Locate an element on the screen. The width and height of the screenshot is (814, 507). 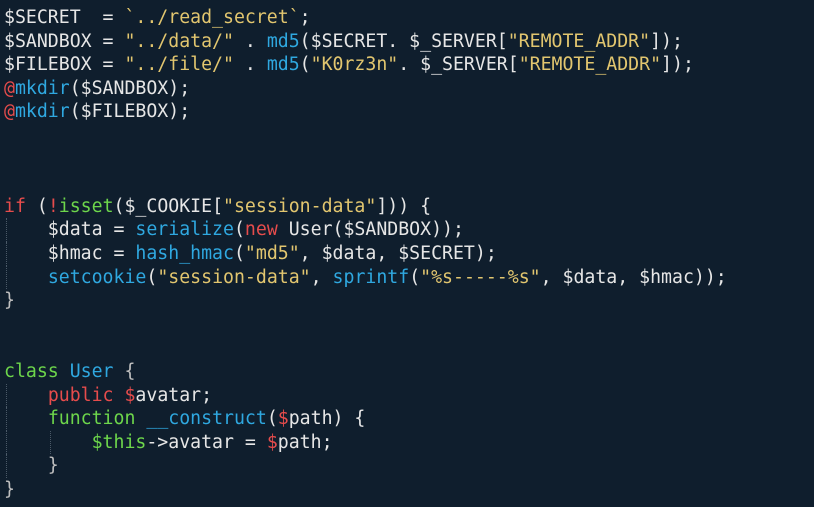
code-token: avatar; is located at coordinates (174, 395).